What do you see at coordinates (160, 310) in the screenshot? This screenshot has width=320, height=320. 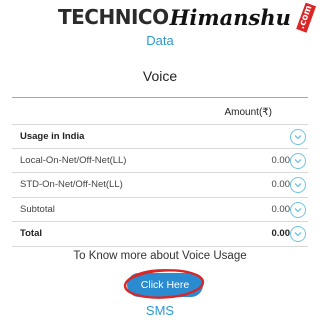 I see `tab-sms: SMS` at bounding box center [160, 310].